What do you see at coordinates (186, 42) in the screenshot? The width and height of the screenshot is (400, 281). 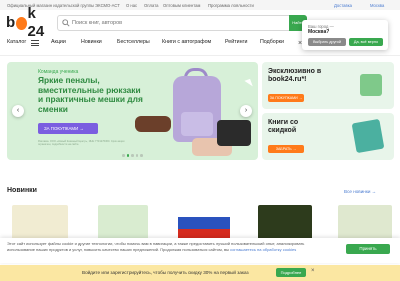 I see `nav-item-autograph: Книги с автографом` at bounding box center [186, 42].